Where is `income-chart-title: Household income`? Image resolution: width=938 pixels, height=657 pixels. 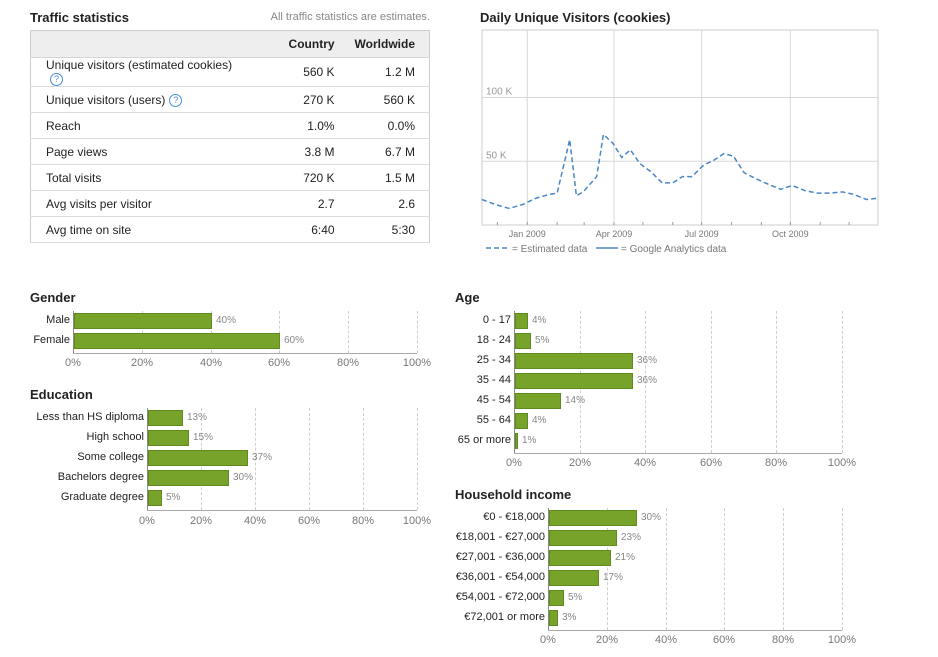 income-chart-title: Household income is located at coordinates (513, 494).